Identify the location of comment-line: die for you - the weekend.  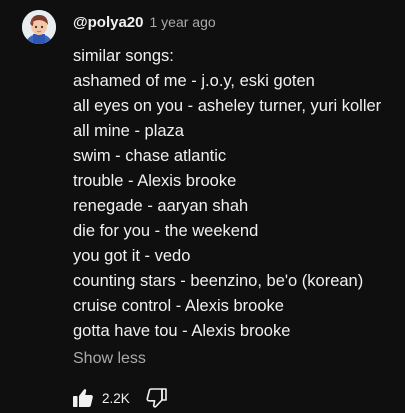
(166, 231).